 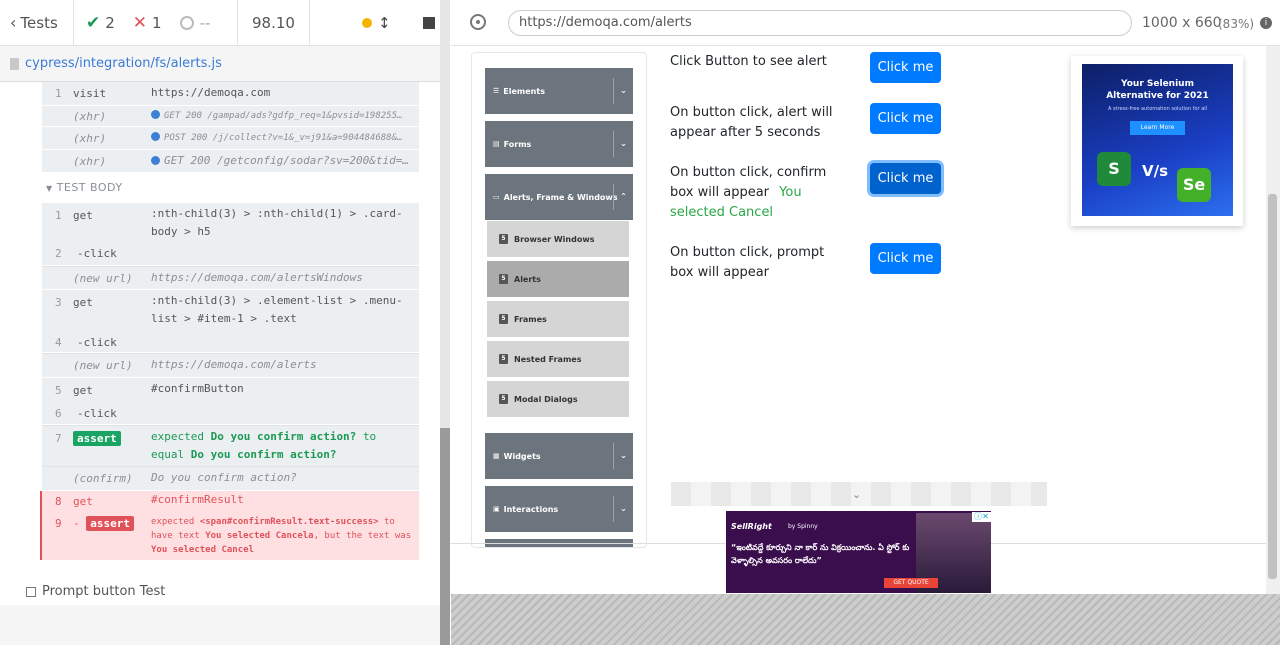 What do you see at coordinates (58, 215) in the screenshot?
I see `command-number: 1` at bounding box center [58, 215].